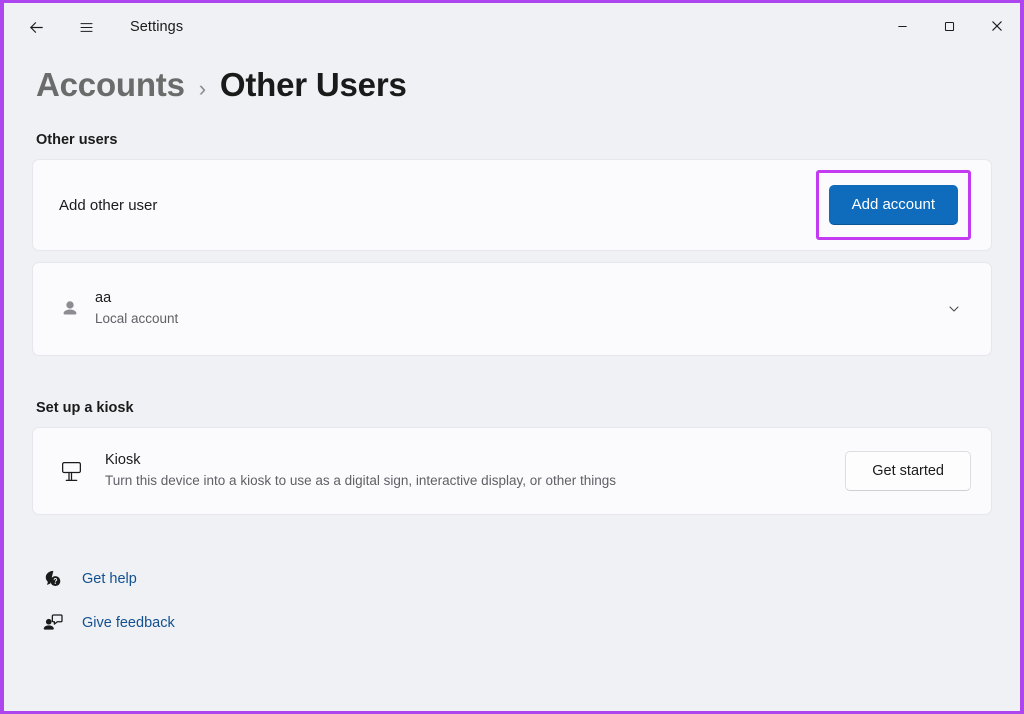 The width and height of the screenshot is (1024, 714). Describe the element at coordinates (85, 408) in the screenshot. I see `kiosk-heading: Set up a kiosk` at that location.